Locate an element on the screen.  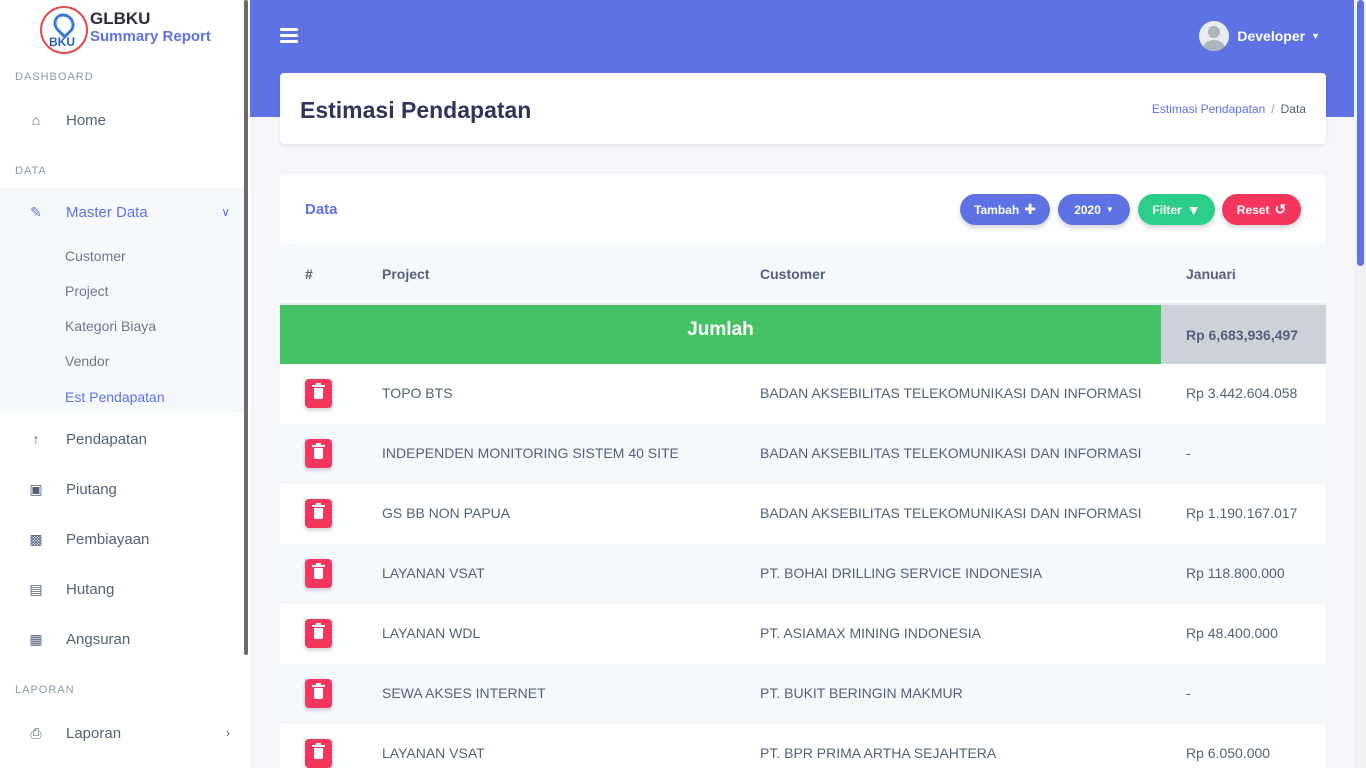
sidebar-item-pembiayaan: ▩ Pembiayaan is located at coordinates (122, 539).